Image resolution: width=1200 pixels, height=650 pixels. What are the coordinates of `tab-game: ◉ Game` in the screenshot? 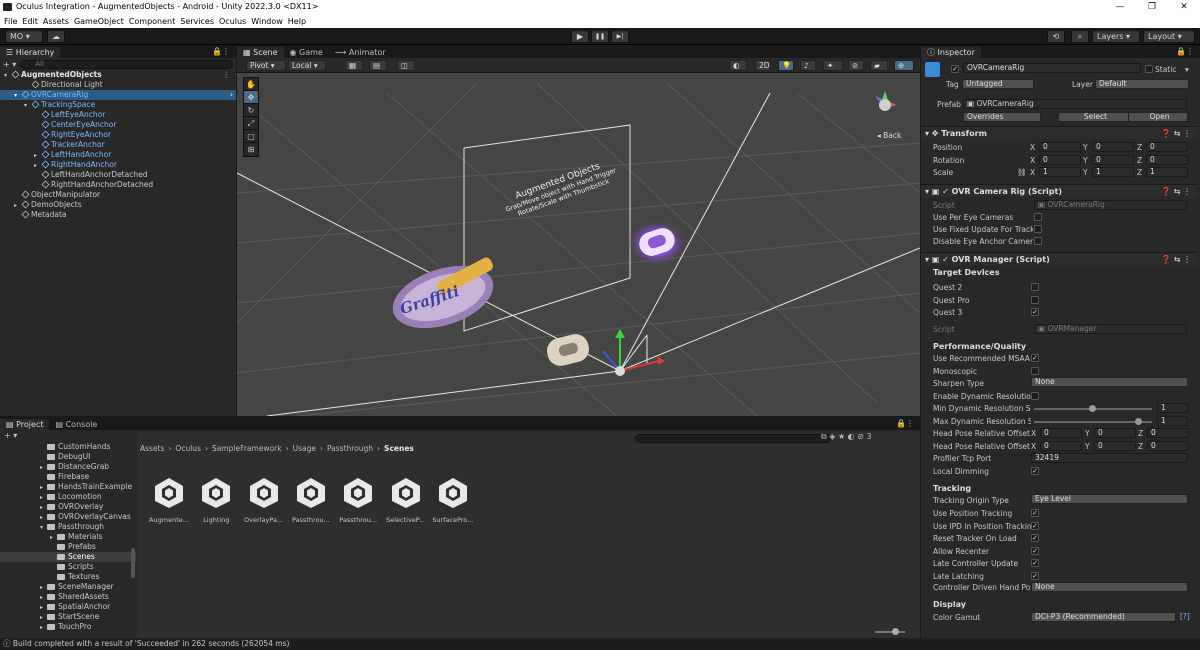 It's located at (306, 52).